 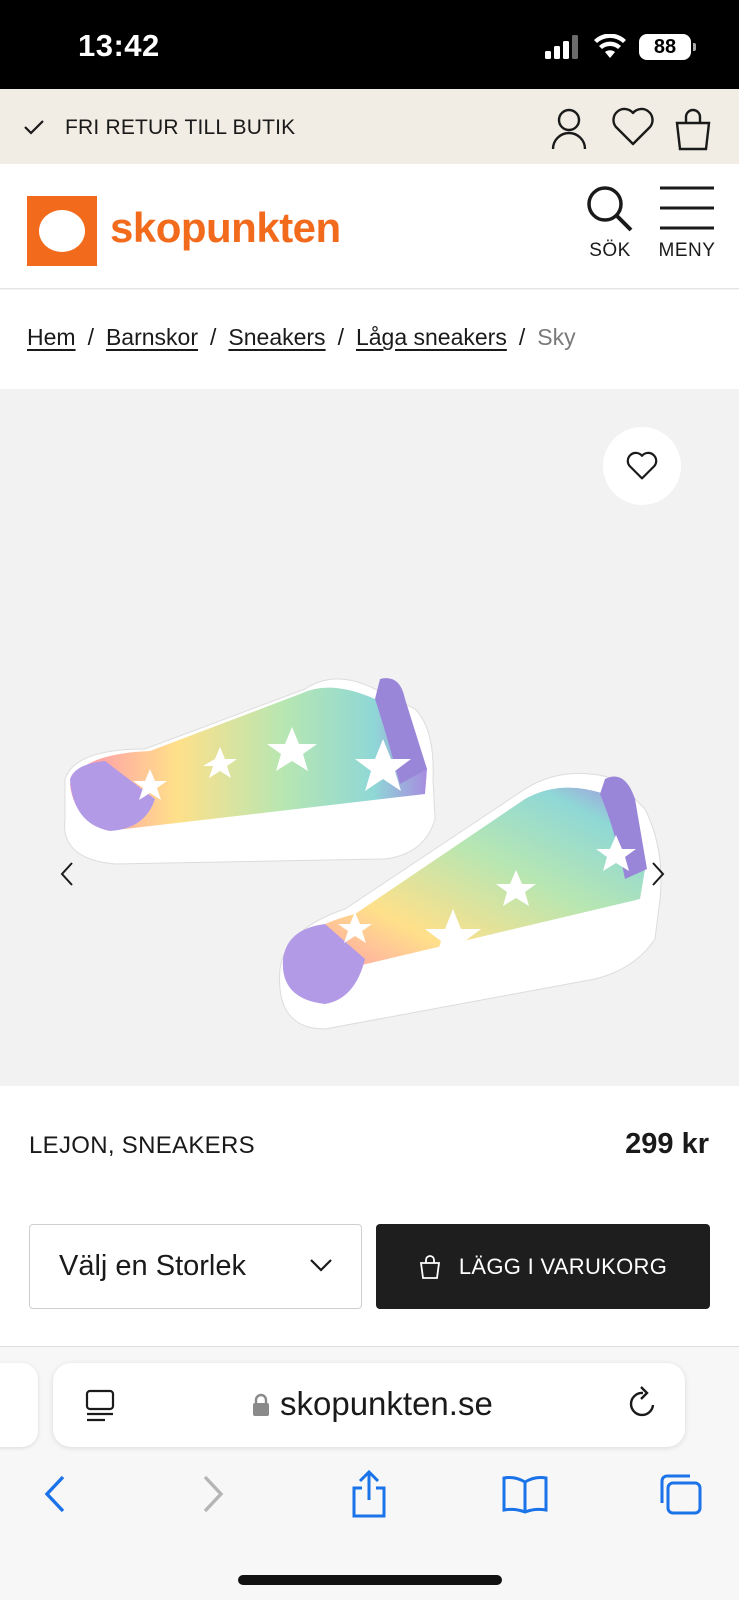 What do you see at coordinates (225, 228) in the screenshot?
I see `brand-name: skopunkten` at bounding box center [225, 228].